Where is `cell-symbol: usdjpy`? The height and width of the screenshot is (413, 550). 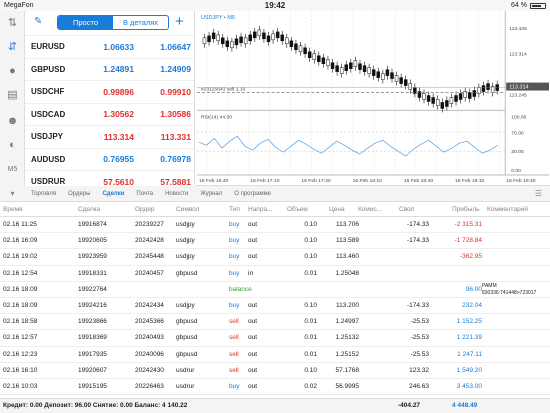 cell-symbol: usdjpy is located at coordinates (185, 305).